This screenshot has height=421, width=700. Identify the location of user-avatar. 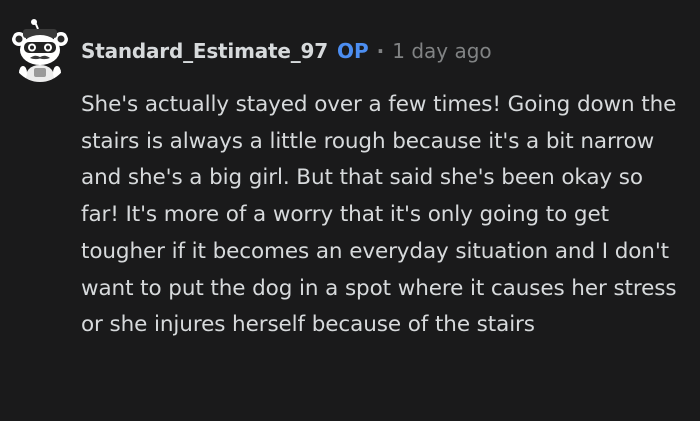
(40, 50).